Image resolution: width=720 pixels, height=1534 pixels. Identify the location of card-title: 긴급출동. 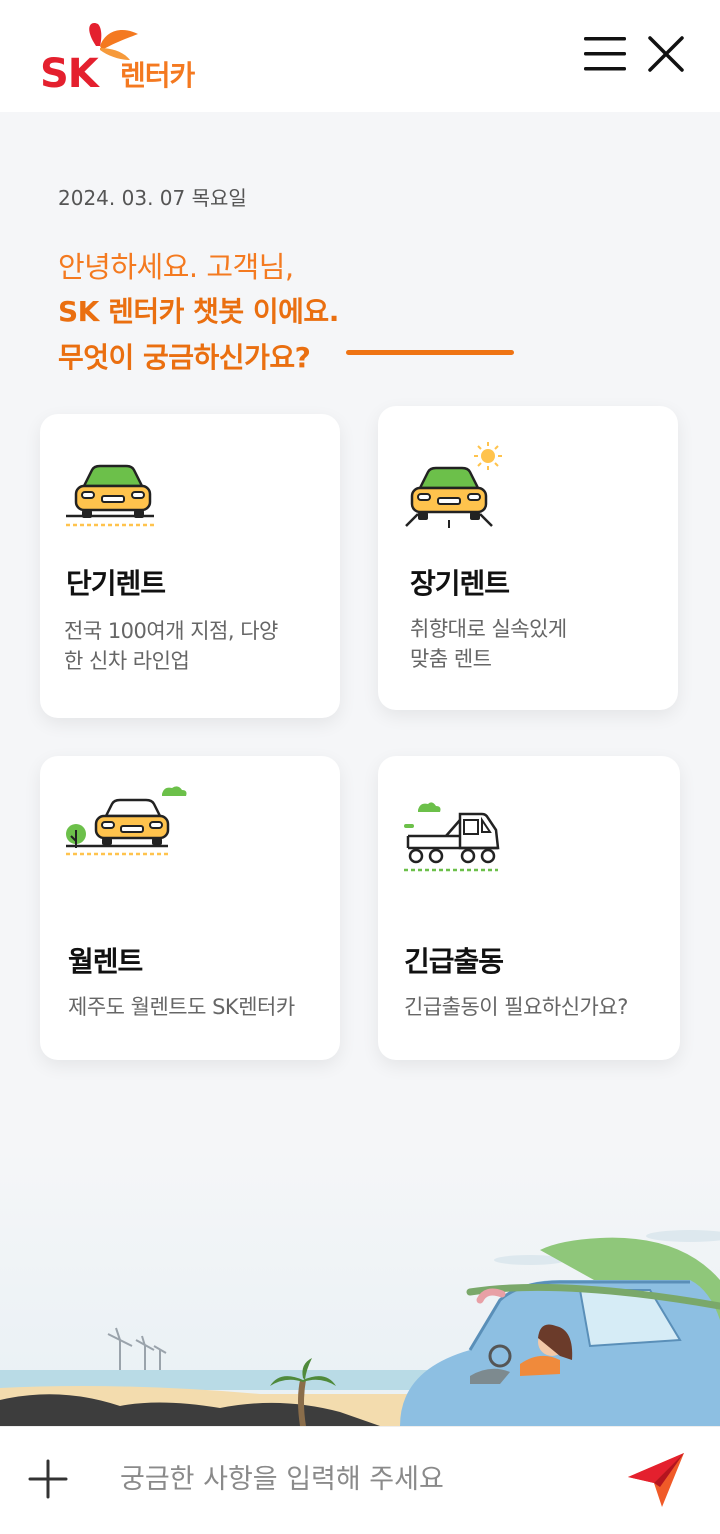
(454, 961).